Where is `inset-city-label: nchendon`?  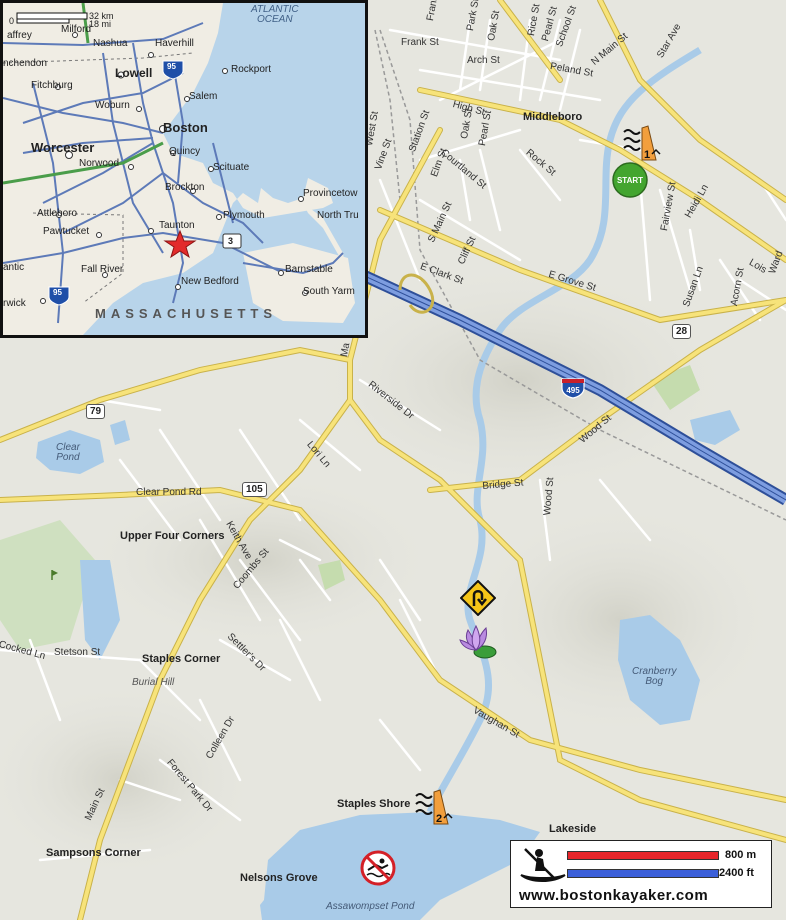 inset-city-label: nchendon is located at coordinates (25, 63).